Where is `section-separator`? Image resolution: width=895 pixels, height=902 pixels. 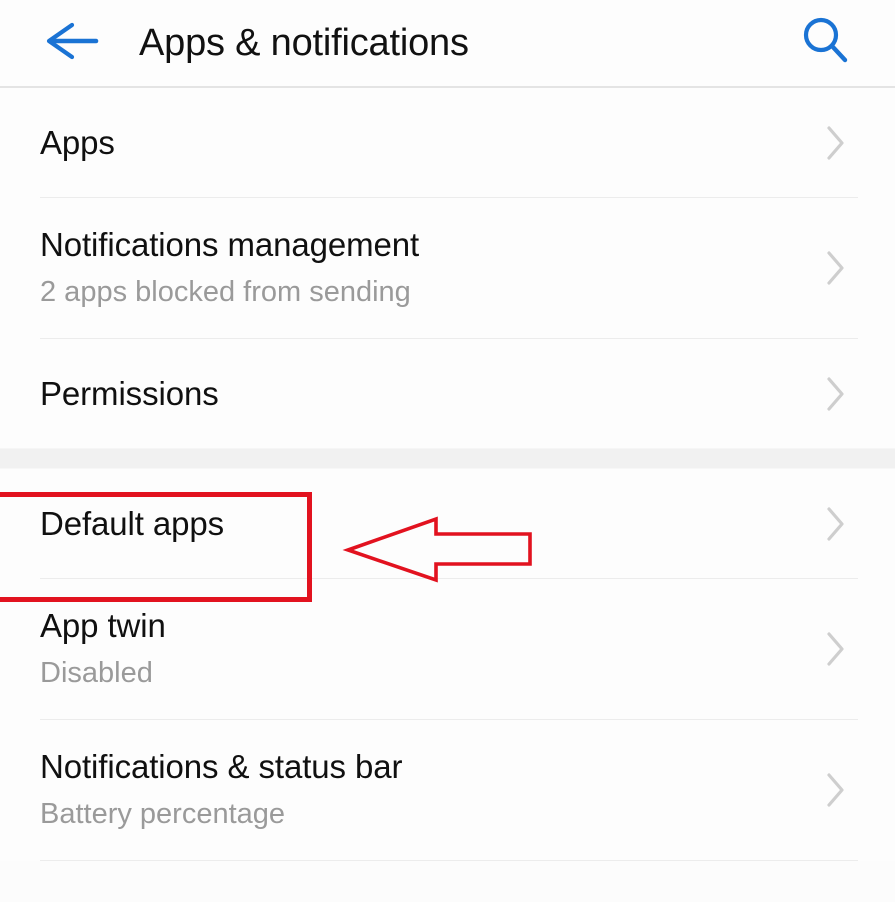
section-separator is located at coordinates (447, 458).